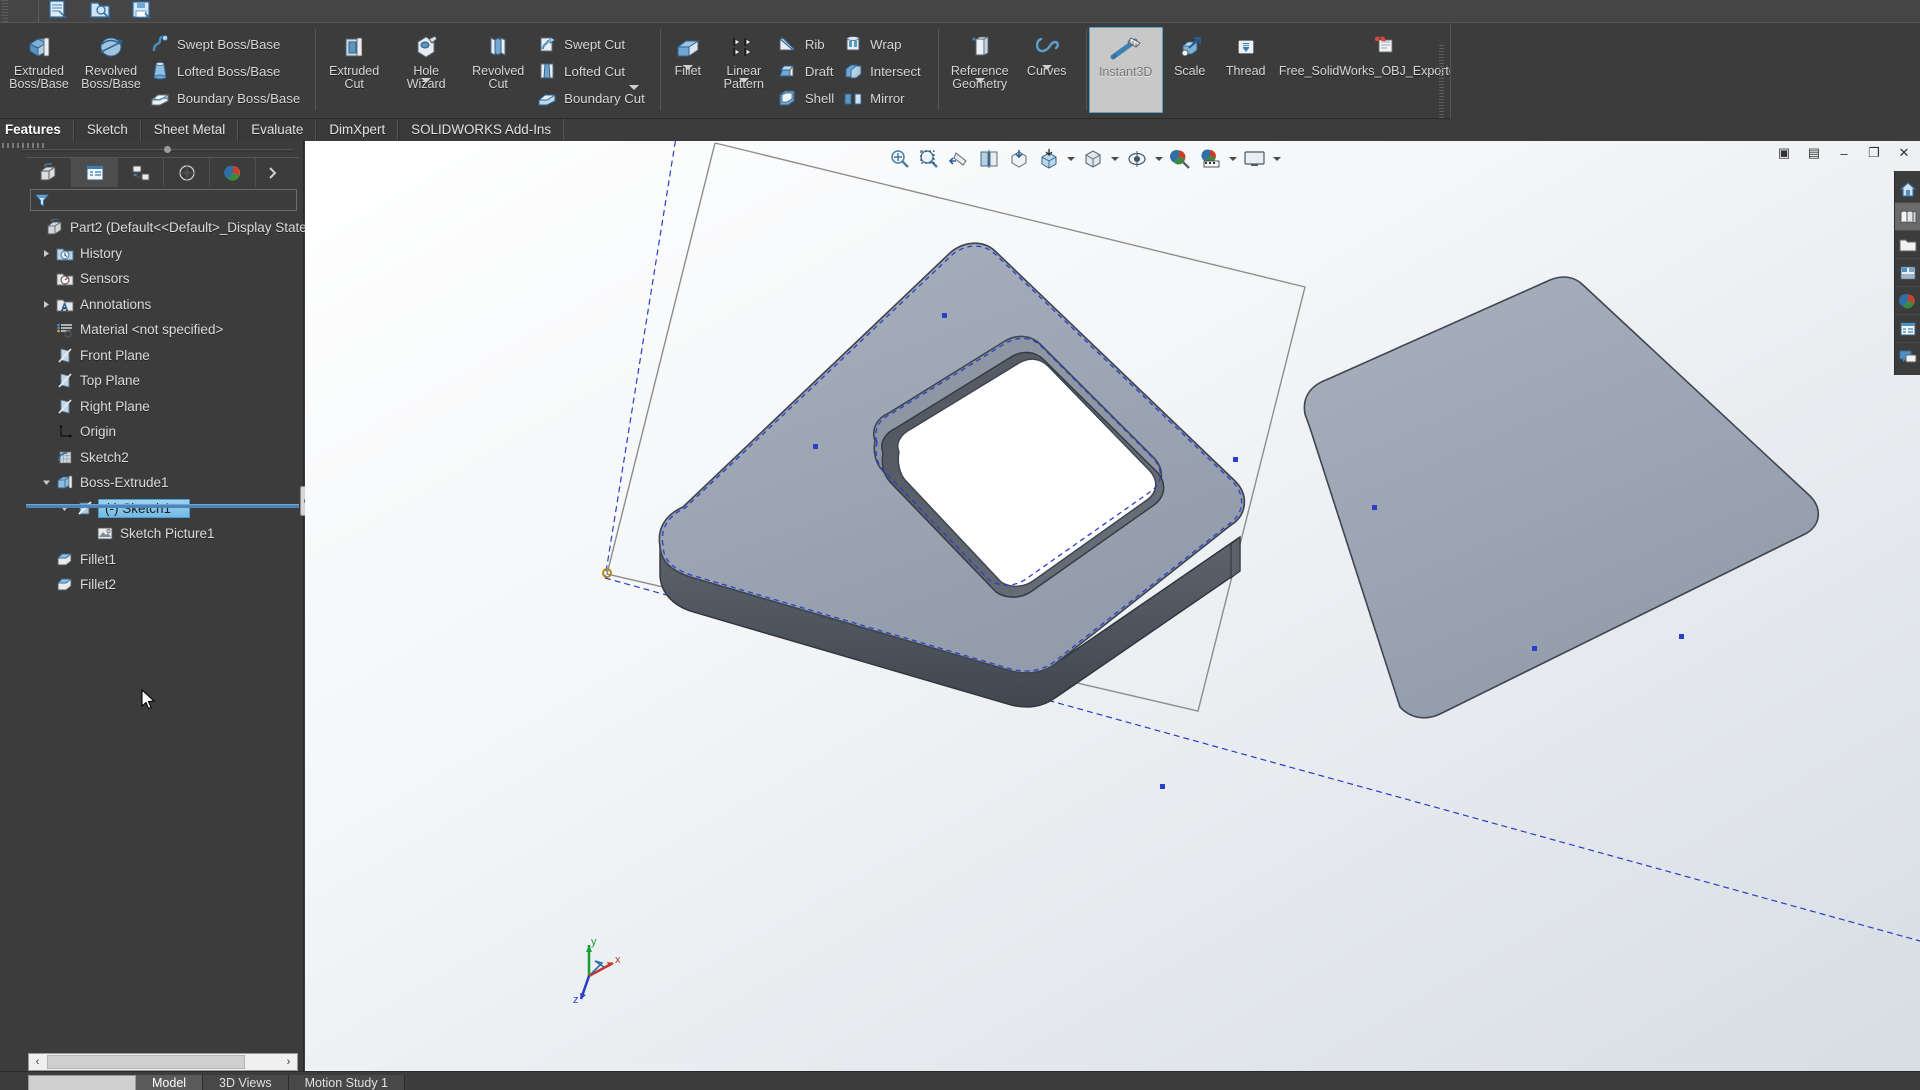 The image size is (1920, 1090). What do you see at coordinates (883, 44) in the screenshot?
I see `wrap-button: Wrap` at bounding box center [883, 44].